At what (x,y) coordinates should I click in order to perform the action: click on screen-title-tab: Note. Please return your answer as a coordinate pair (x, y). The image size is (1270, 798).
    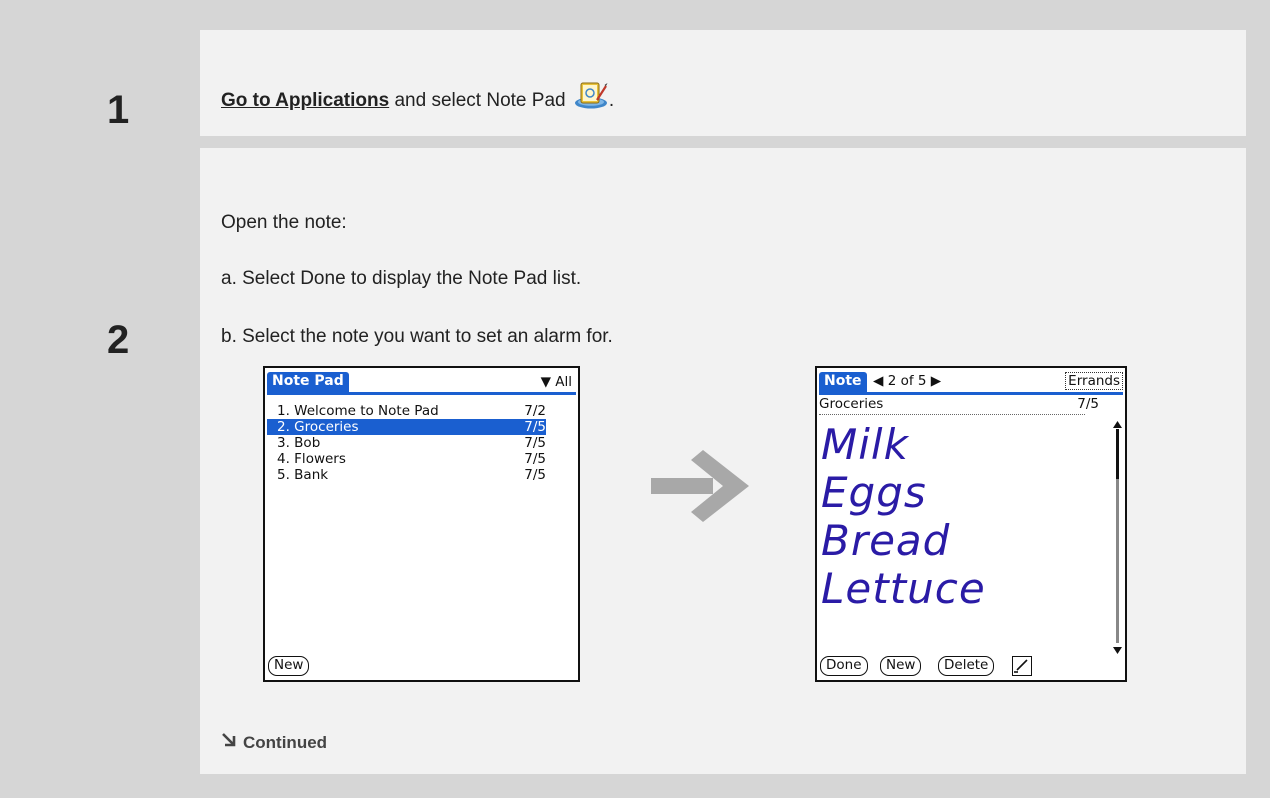
    Looking at the image, I should click on (843, 382).